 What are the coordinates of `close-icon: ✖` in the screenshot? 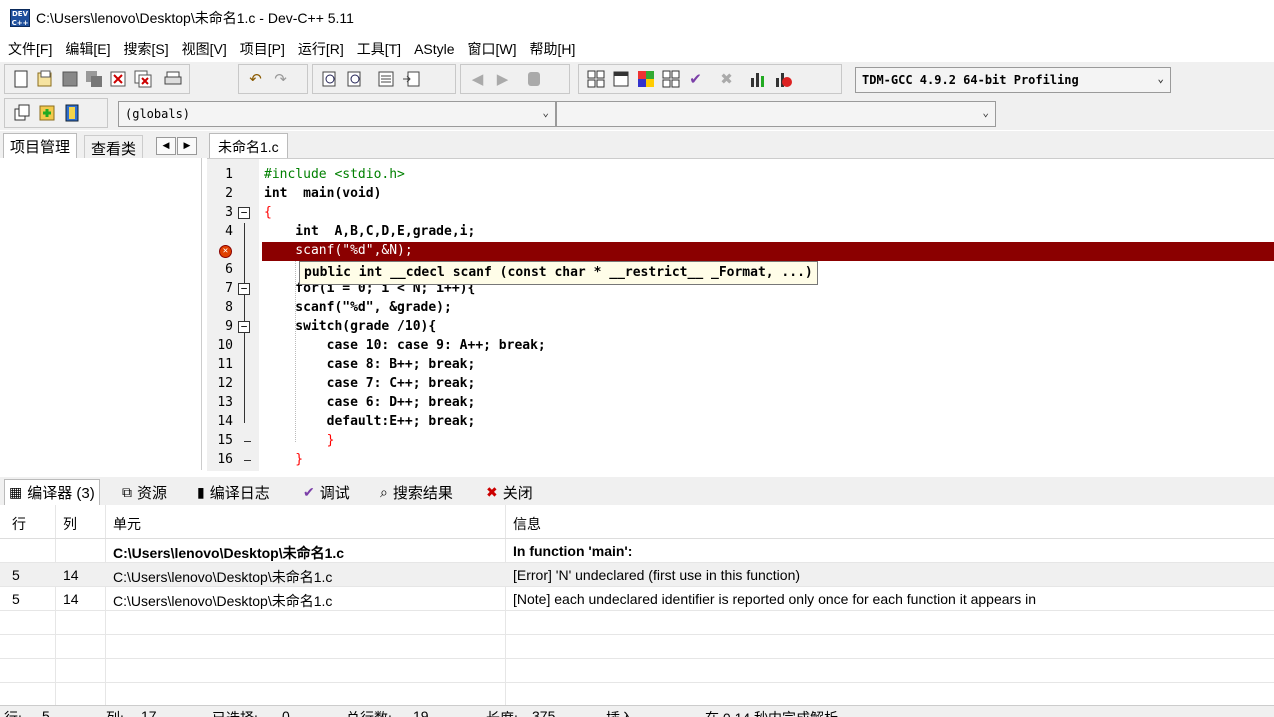 It's located at (492, 491).